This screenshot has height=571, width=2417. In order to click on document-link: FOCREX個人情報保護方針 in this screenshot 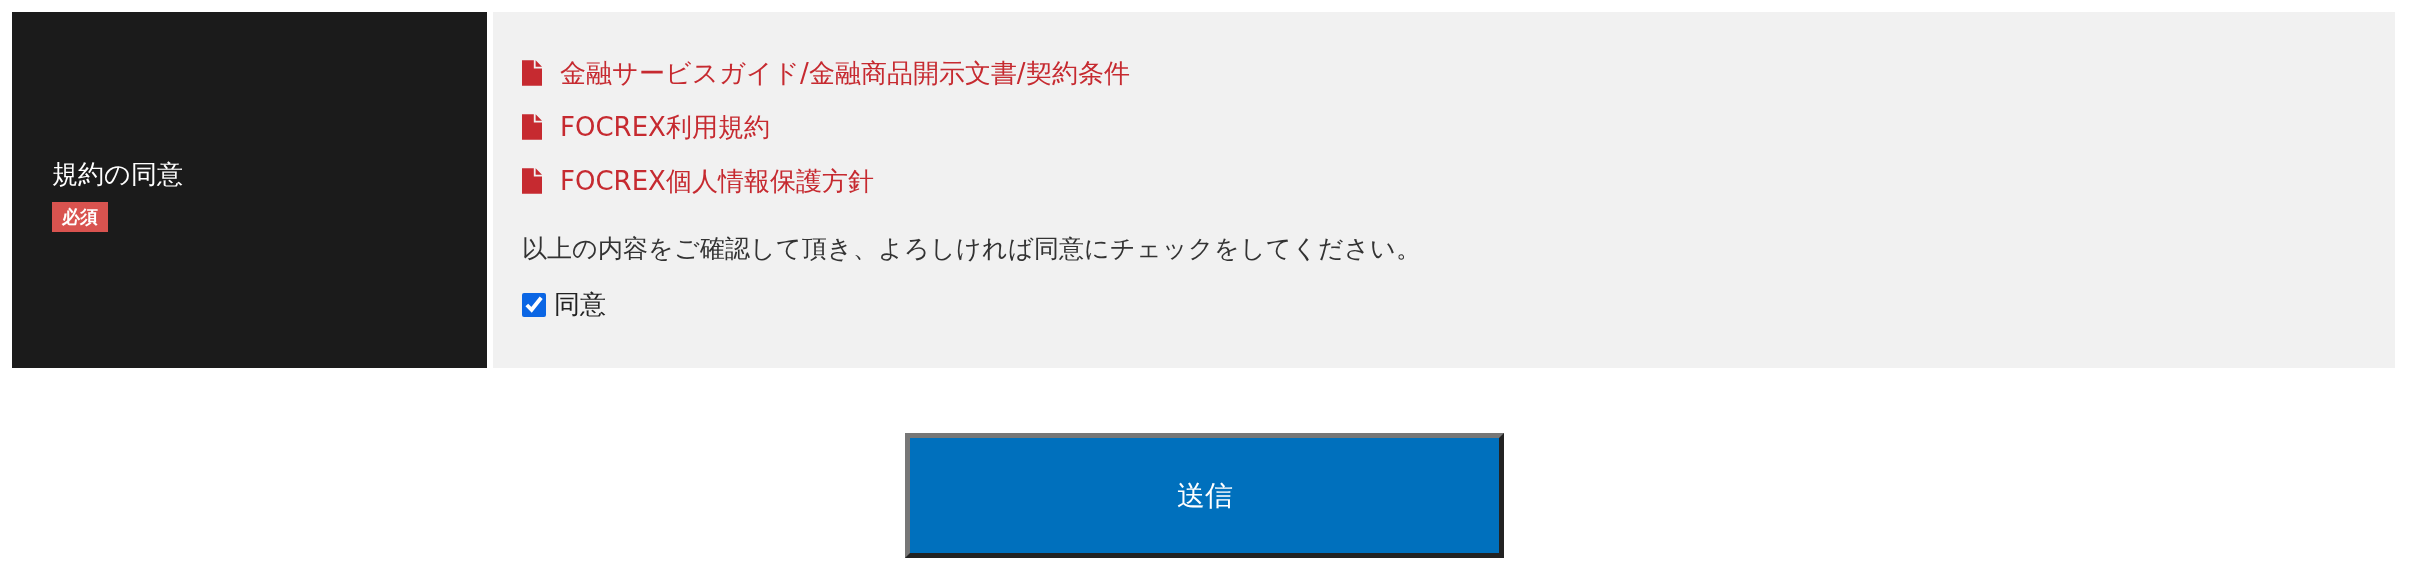, I will do `click(717, 181)`.